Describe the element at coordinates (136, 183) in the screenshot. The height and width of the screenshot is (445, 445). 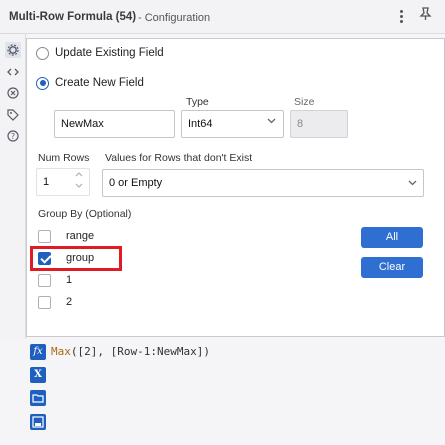
I see `missing-rows-value: 0 or Empty` at that location.